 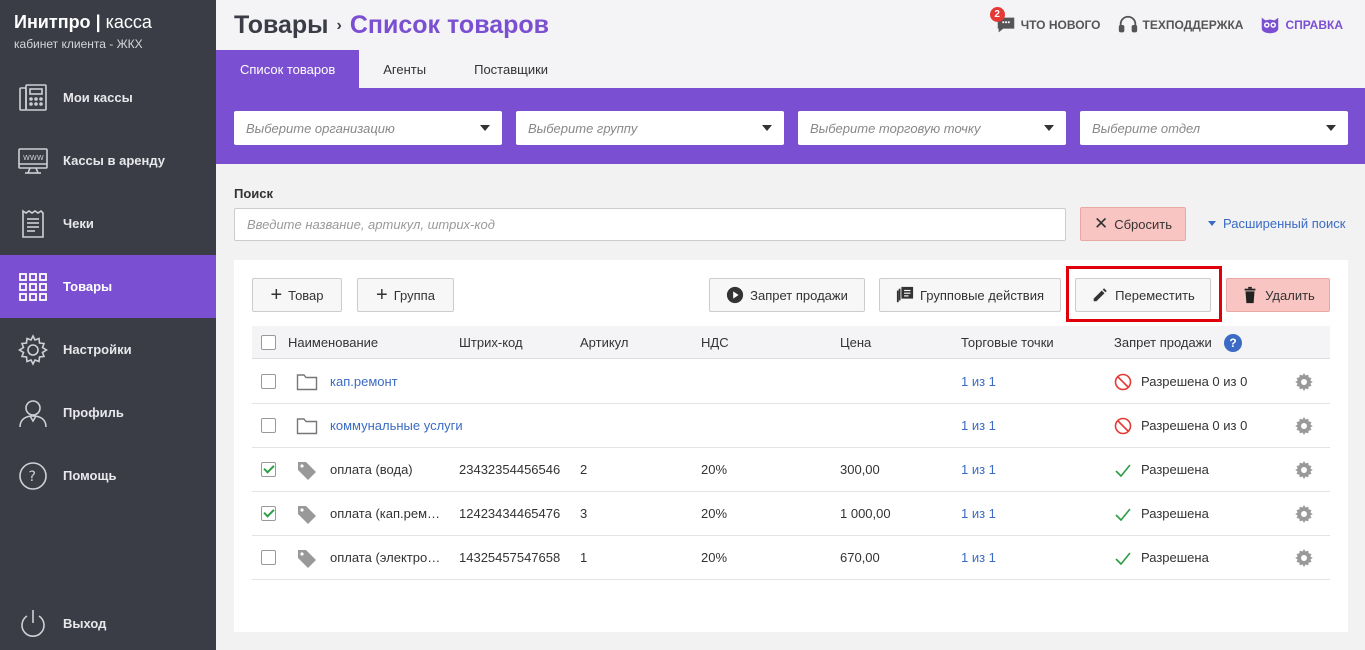 I want to click on add-group-label: Группа, so click(x=414, y=295).